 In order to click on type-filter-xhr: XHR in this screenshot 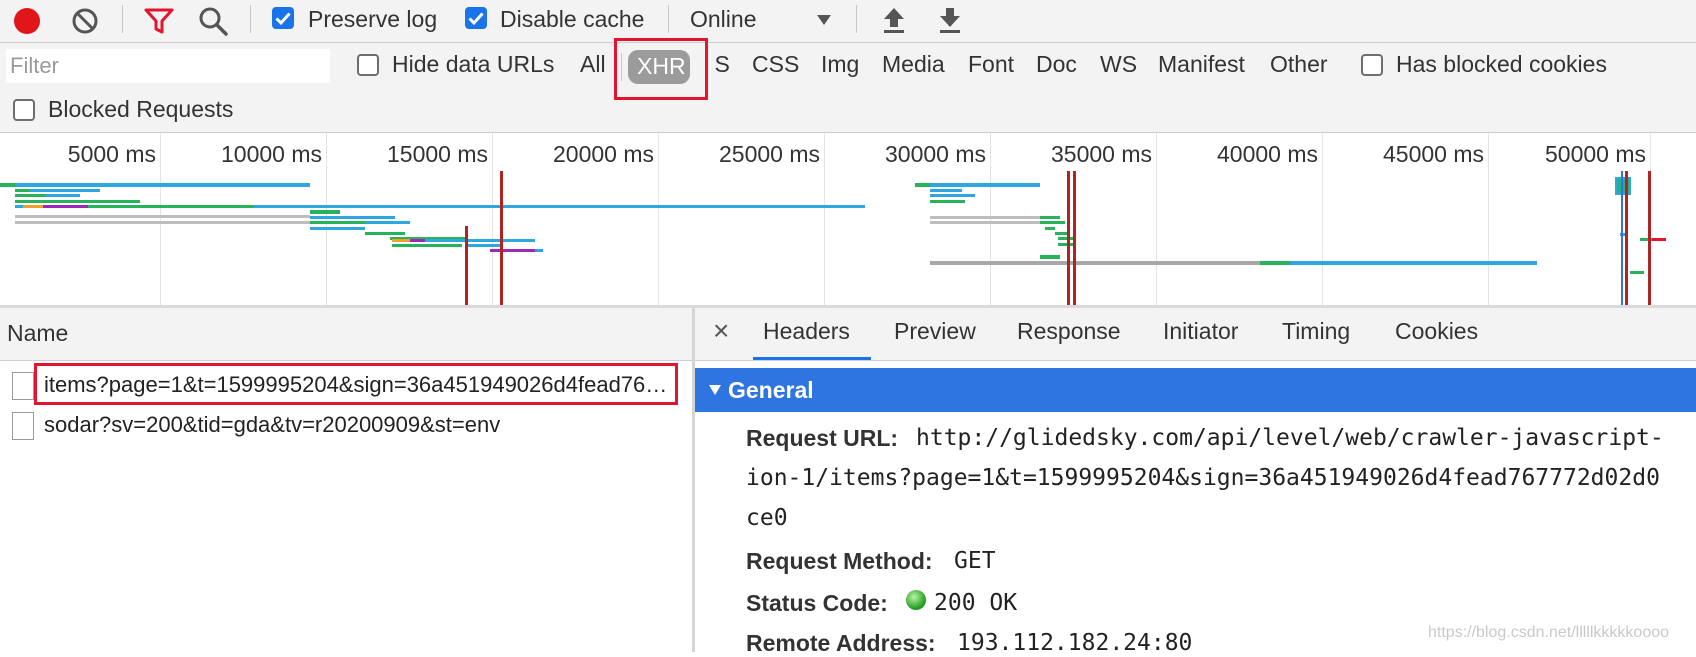, I will do `click(661, 66)`.